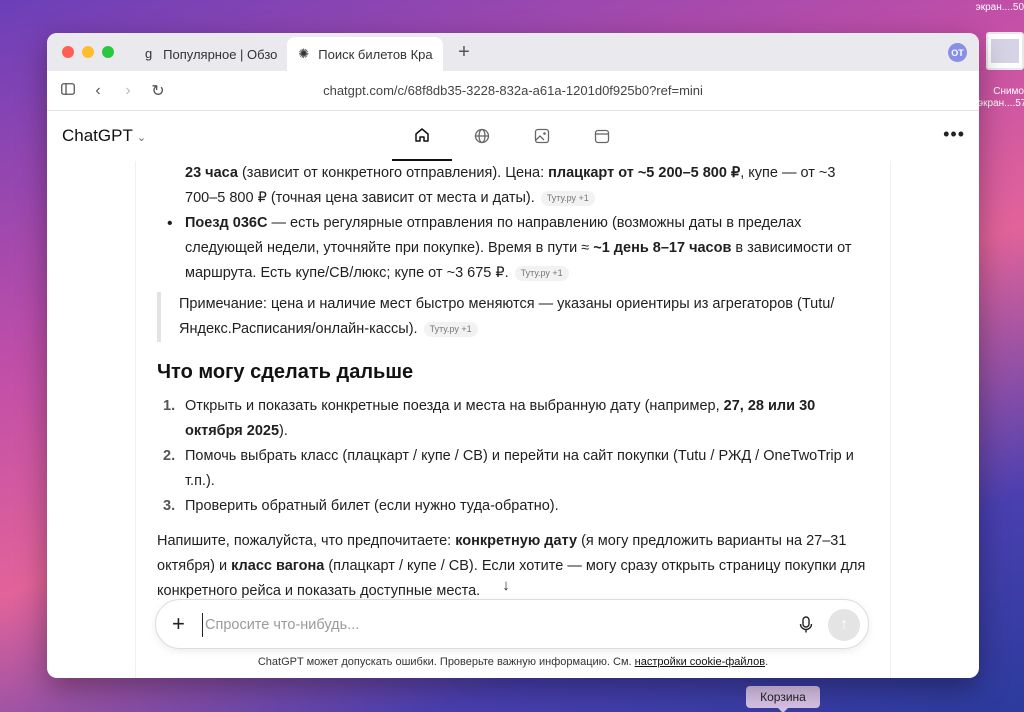 This screenshot has width=1024, height=712. Describe the element at coordinates (516, 541) in the screenshot. I see `bold-text: конкретную дату` at that location.